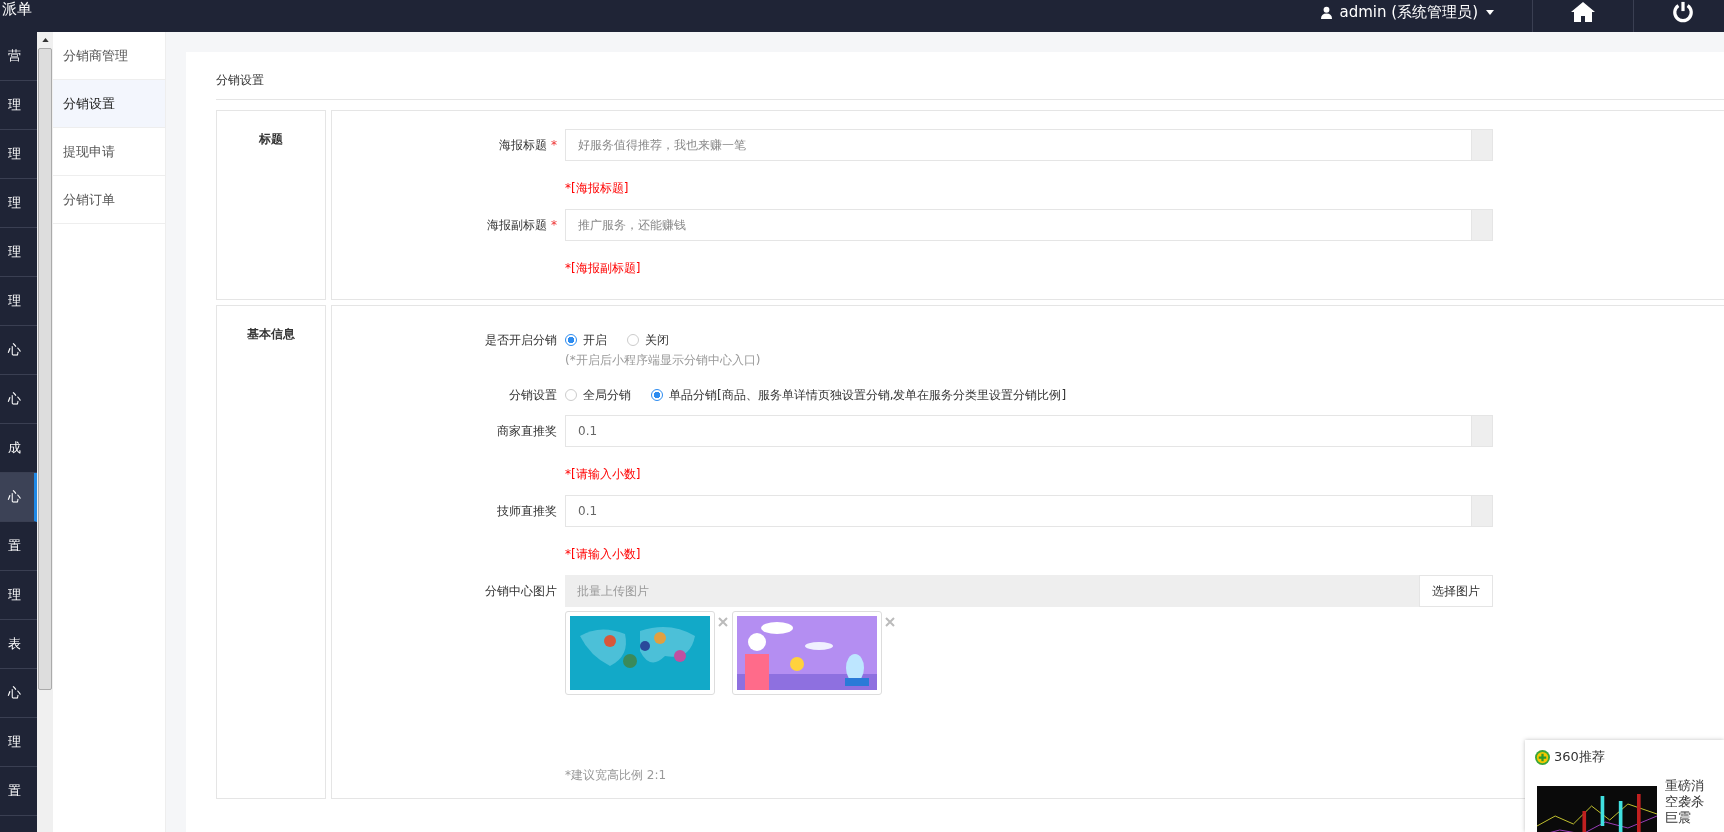 Image resolution: width=1724 pixels, height=832 pixels. I want to click on scrollbar, so click(45, 432).